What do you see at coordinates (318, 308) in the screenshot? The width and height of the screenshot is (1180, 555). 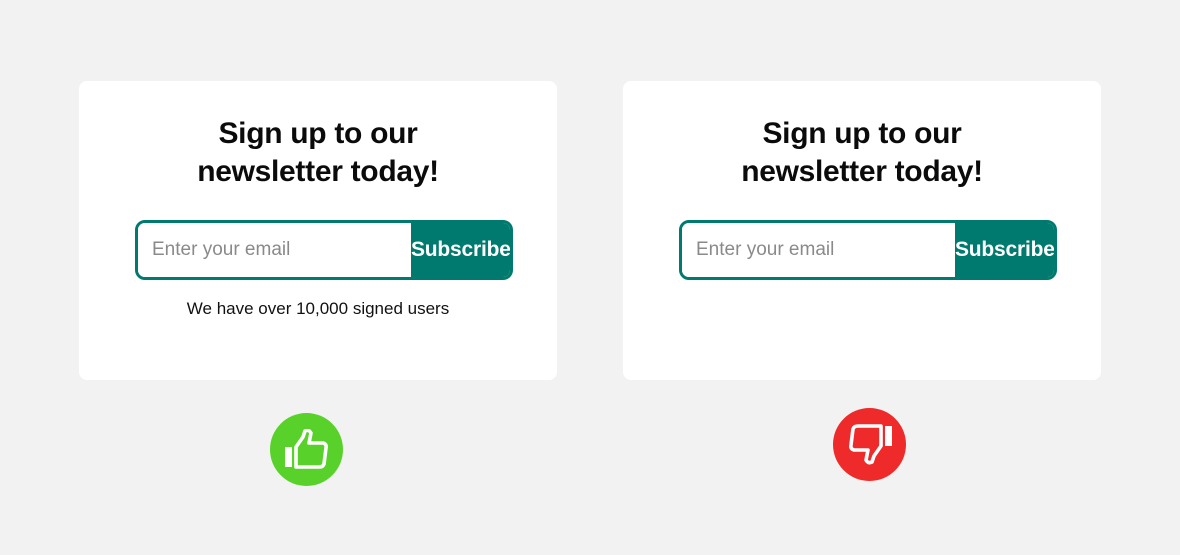 I see `social-proof-text: We have over 10,000 signed users` at bounding box center [318, 308].